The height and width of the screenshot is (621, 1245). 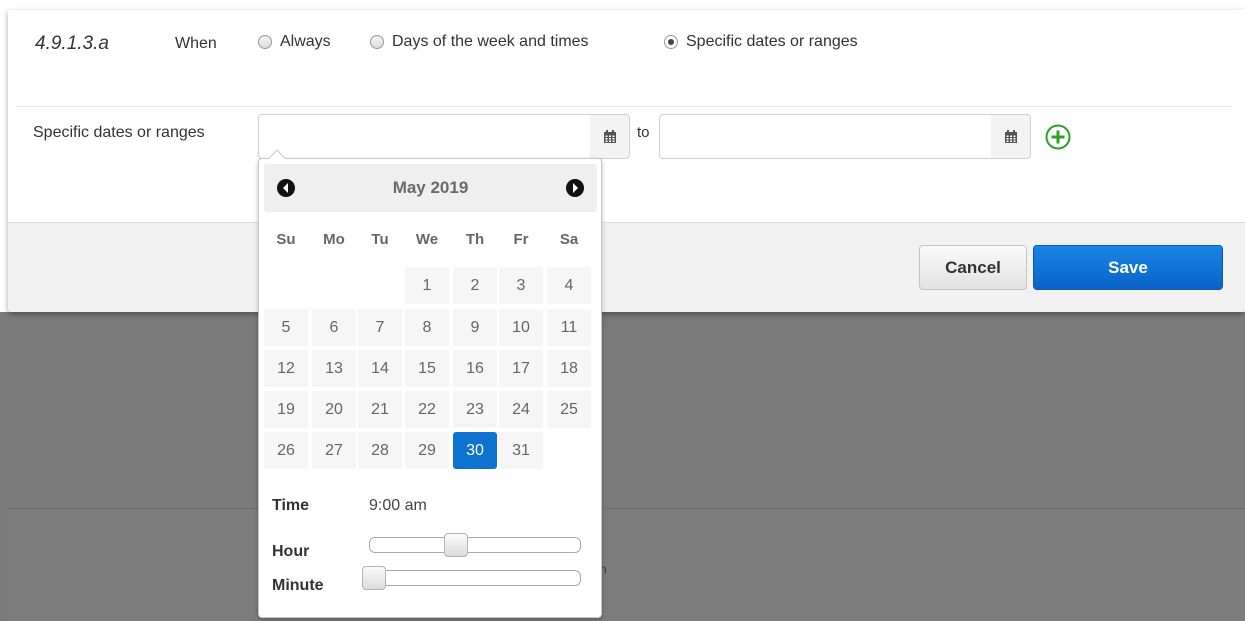 I want to click on calendar-day: 12, so click(x=286, y=368).